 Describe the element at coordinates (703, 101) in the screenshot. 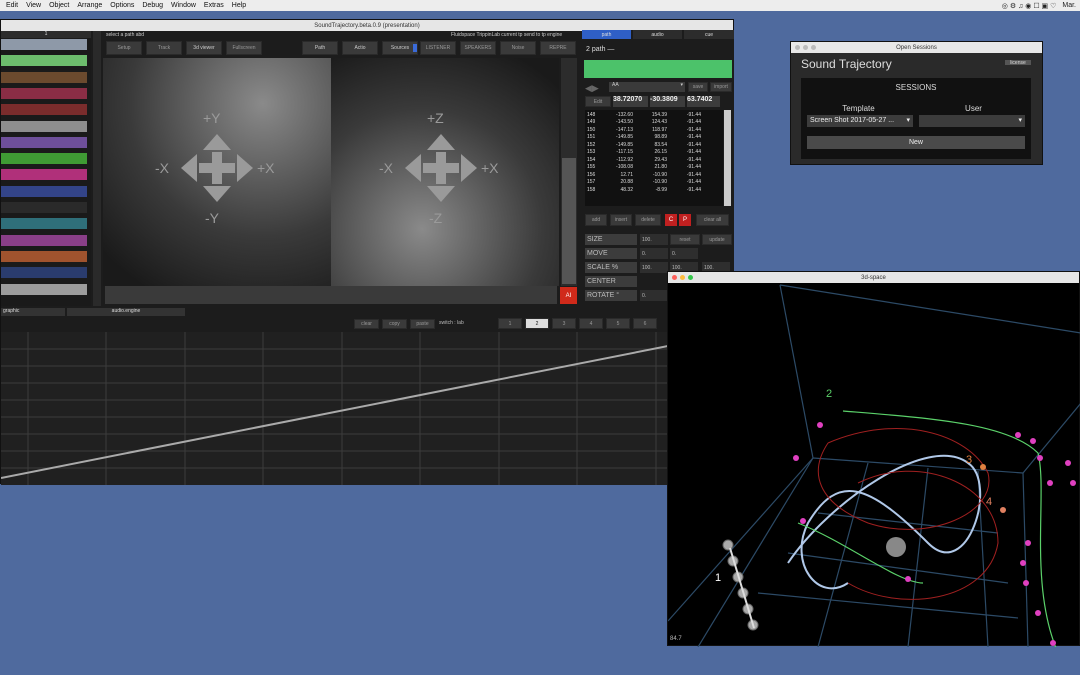

I see `coord-z: 63.7402` at that location.